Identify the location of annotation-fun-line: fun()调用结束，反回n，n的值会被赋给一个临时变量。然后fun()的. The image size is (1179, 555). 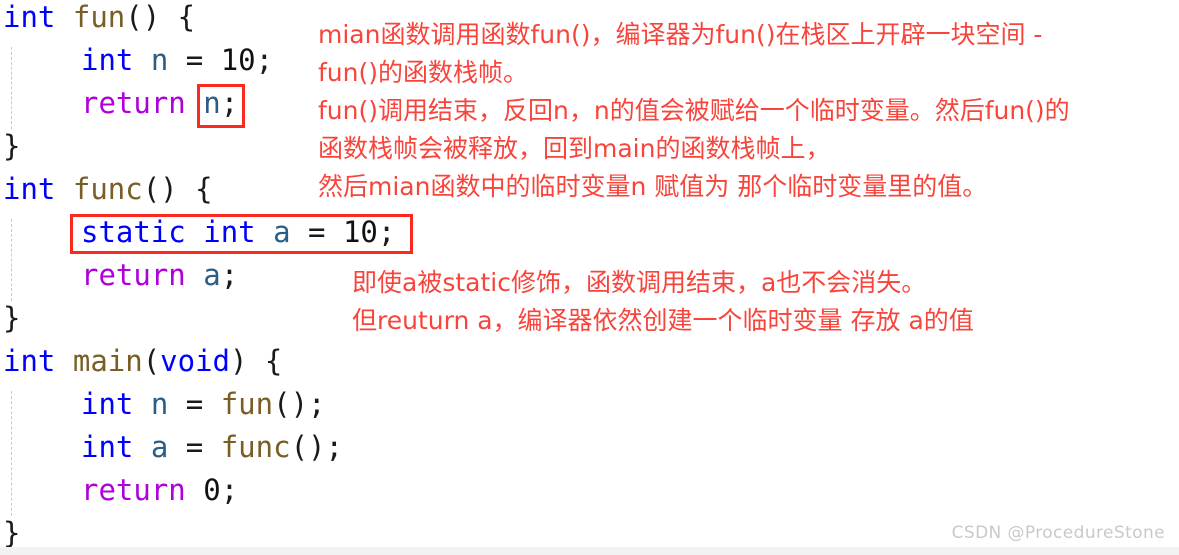
(694, 110).